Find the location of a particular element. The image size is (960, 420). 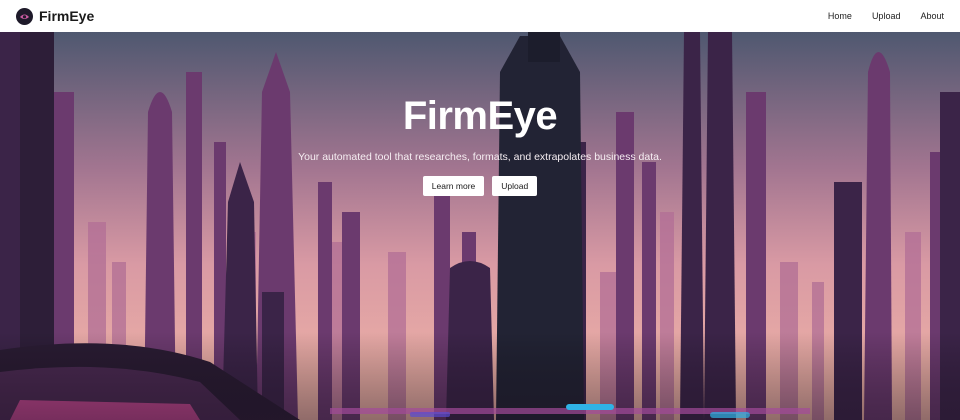

nav-link-upload: Upload is located at coordinates (886, 16).